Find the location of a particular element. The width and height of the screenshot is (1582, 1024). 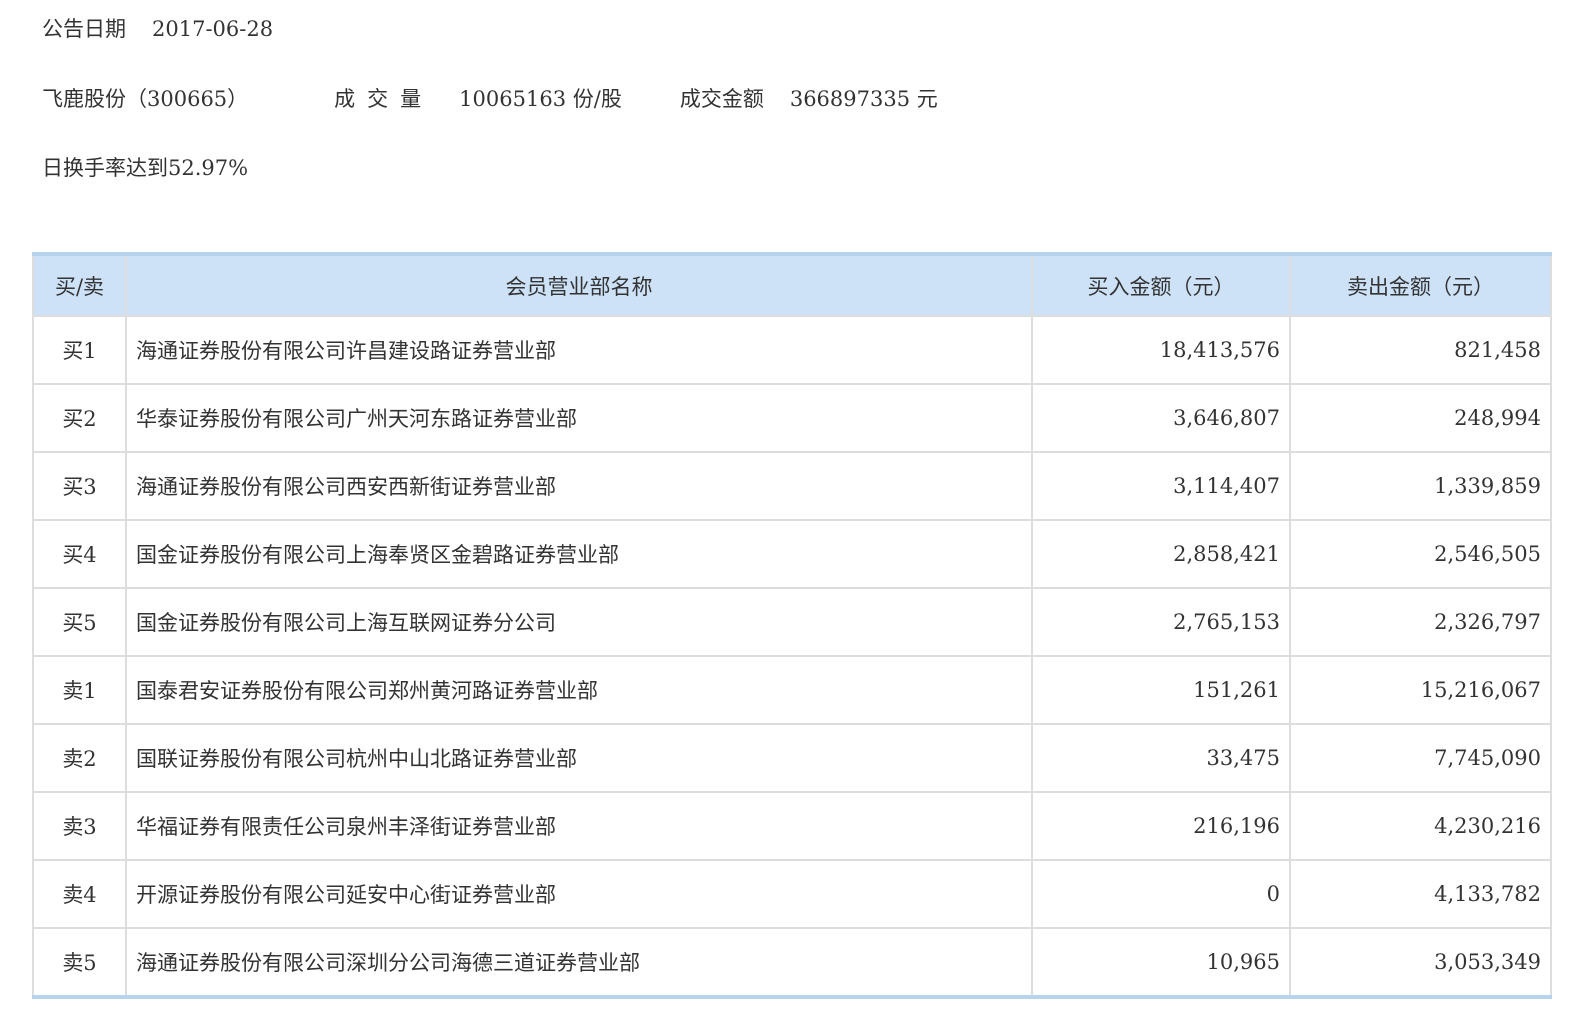

buy-amount-cell: 10,965 is located at coordinates (1161, 962).